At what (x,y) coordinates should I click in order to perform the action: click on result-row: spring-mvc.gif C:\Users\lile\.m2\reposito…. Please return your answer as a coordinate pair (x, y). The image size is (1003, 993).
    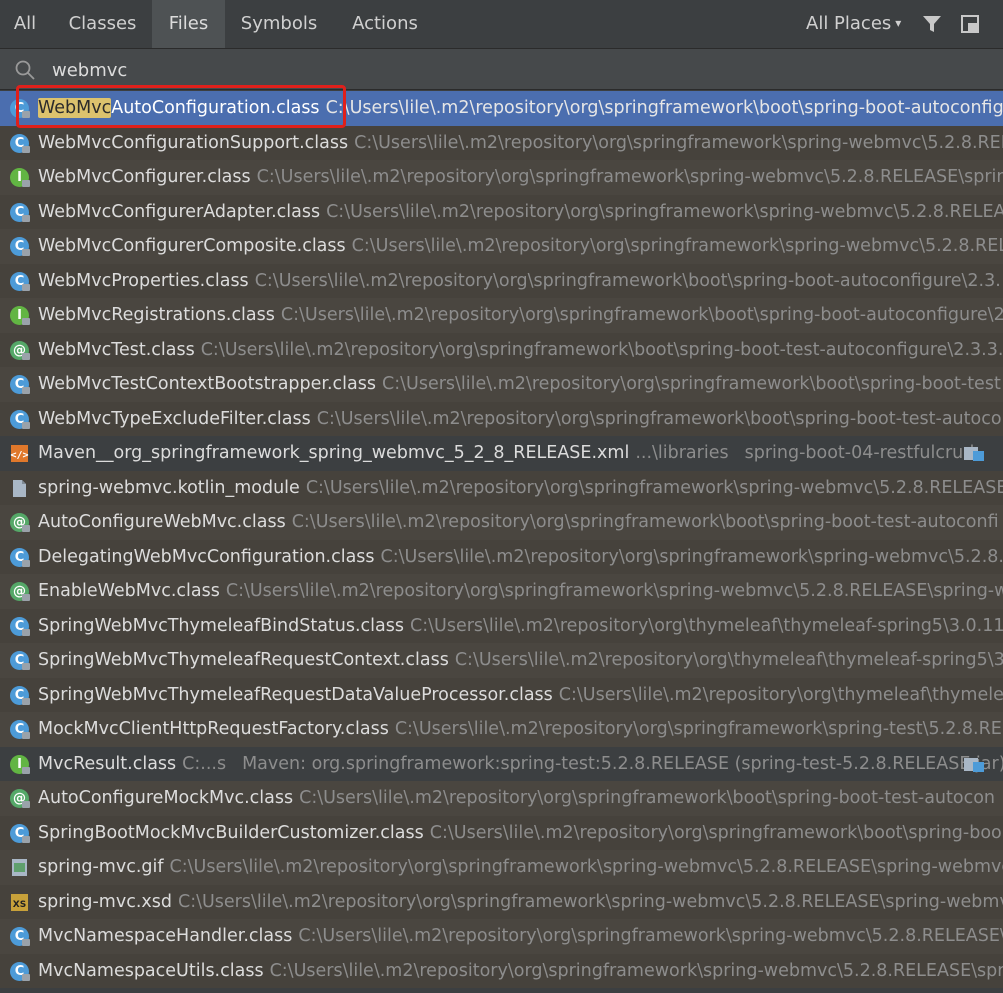
    Looking at the image, I should click on (501, 867).